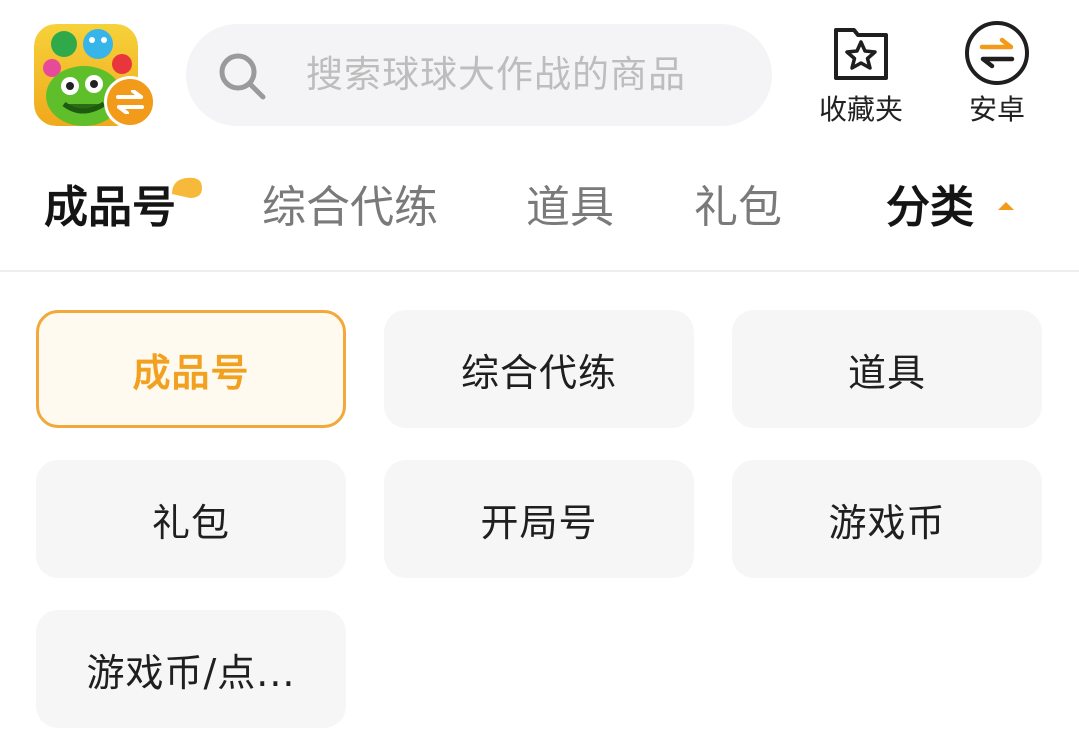  I want to click on star-folder-icon, so click(861, 54).